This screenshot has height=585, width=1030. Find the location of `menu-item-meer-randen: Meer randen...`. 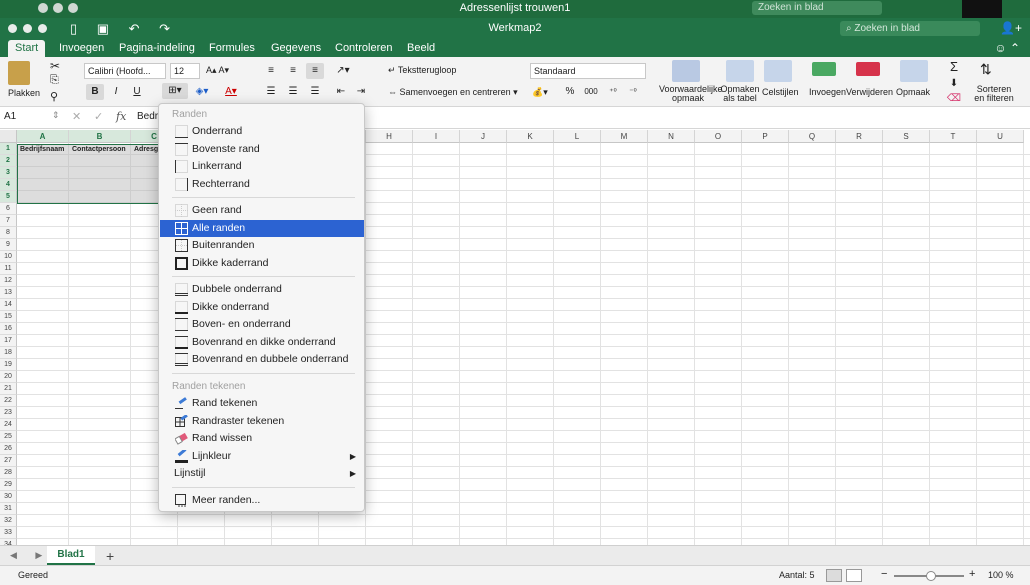

menu-item-meer-randen: Meer randen... is located at coordinates (262, 500).